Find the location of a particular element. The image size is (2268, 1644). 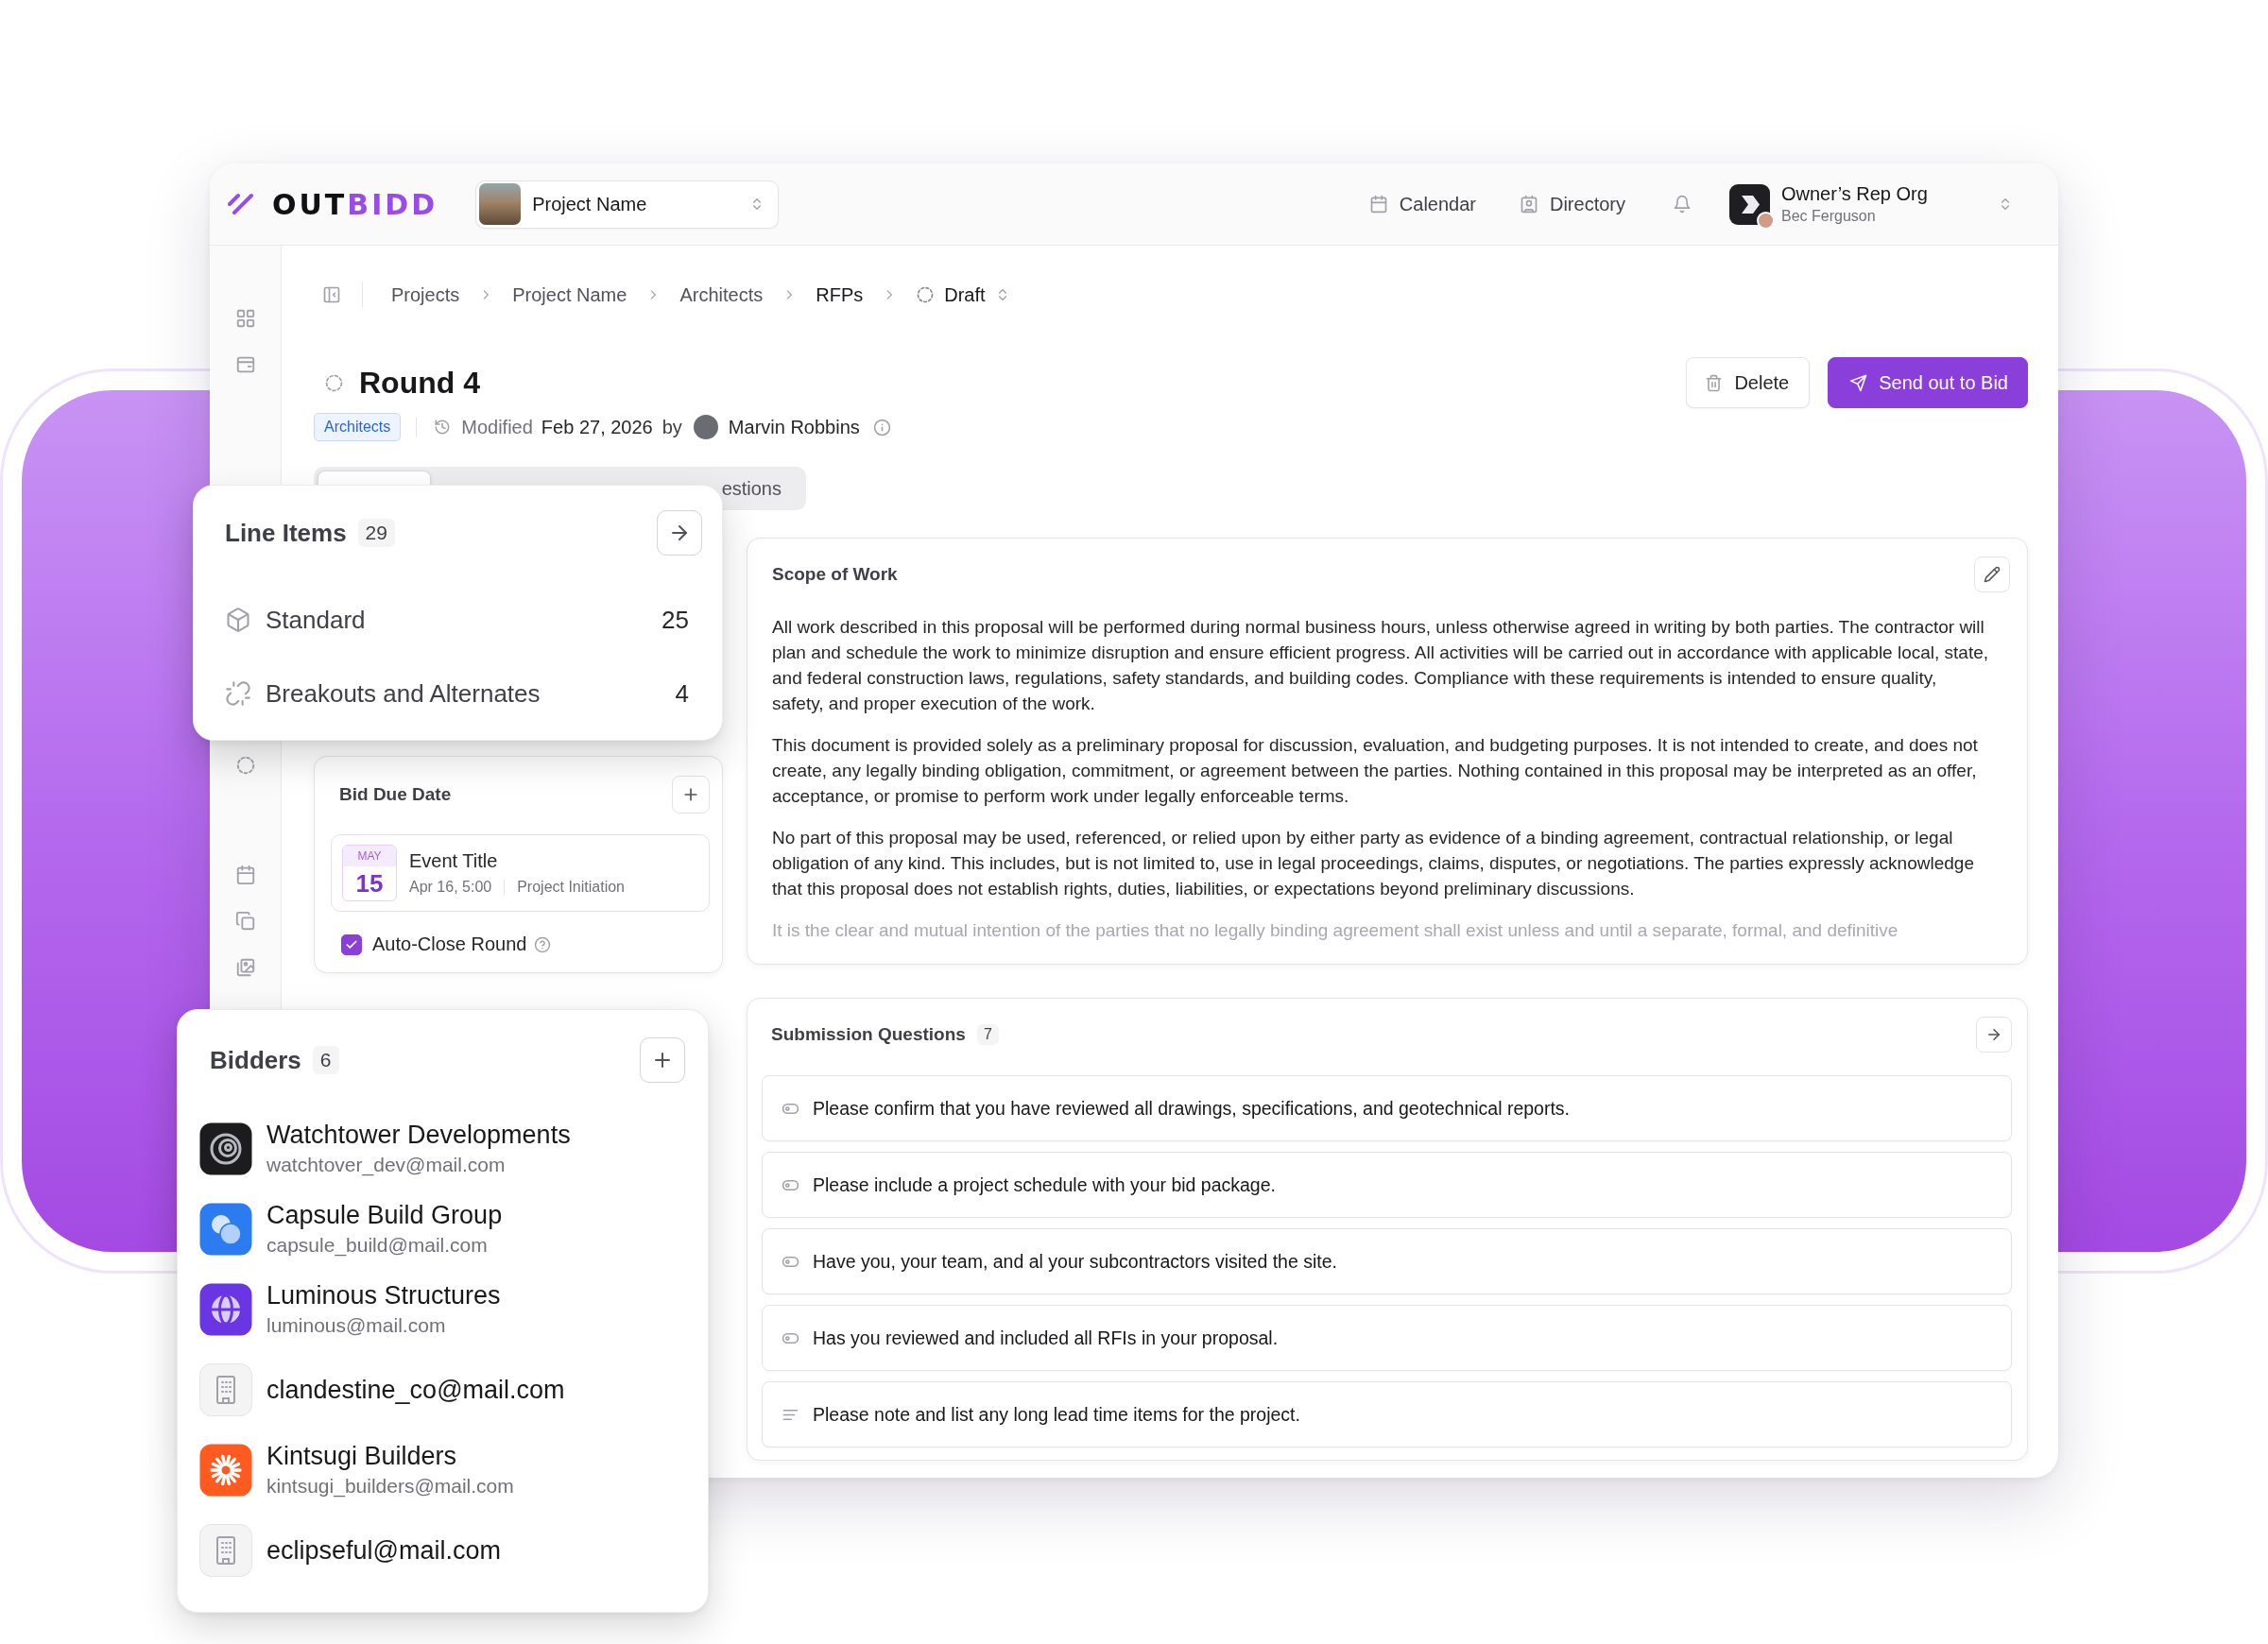

calendar-link: Calendar is located at coordinates (1422, 204).